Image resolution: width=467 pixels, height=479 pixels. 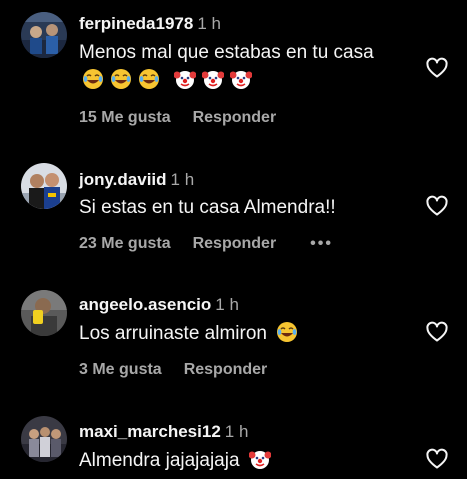 I want to click on comment-text: Menos mal que estabas en tu casa, so click(x=226, y=53).